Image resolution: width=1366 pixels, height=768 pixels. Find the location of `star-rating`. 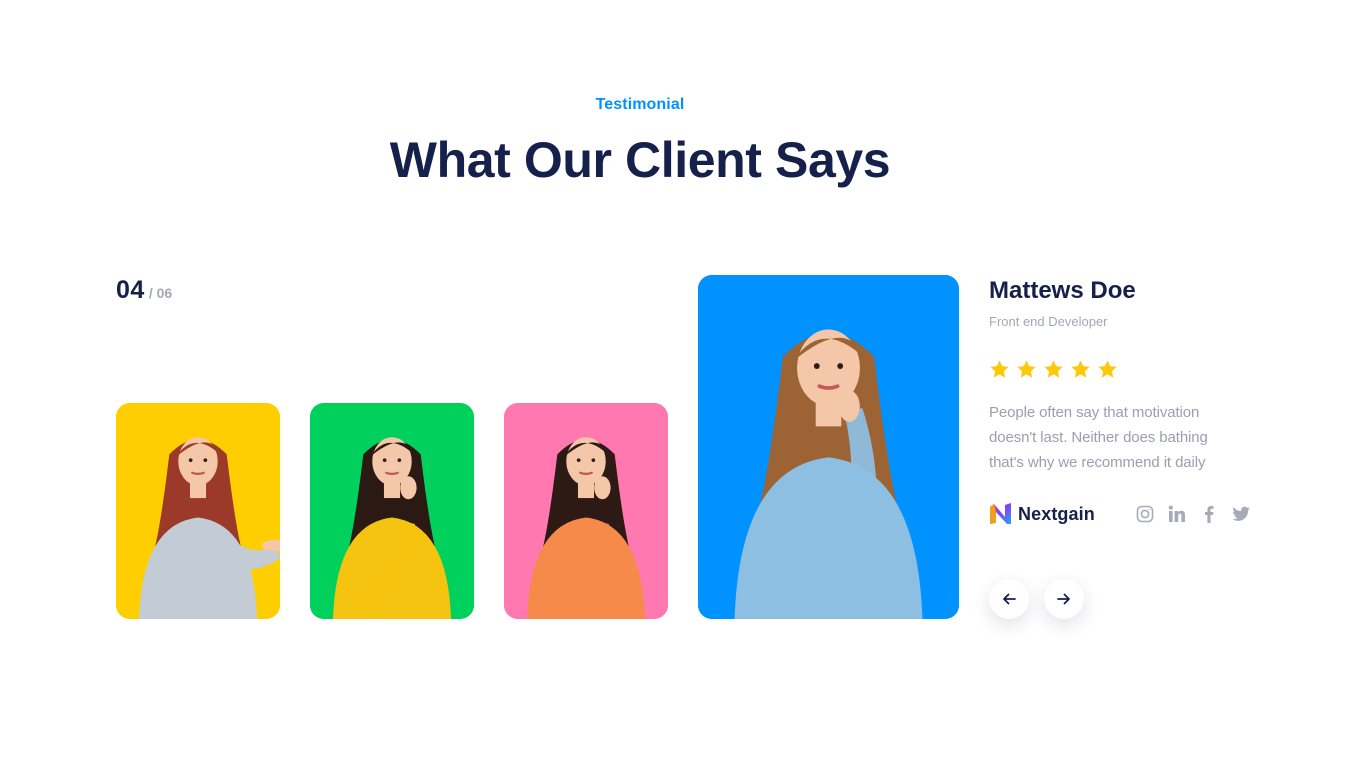

star-rating is located at coordinates (1134, 369).